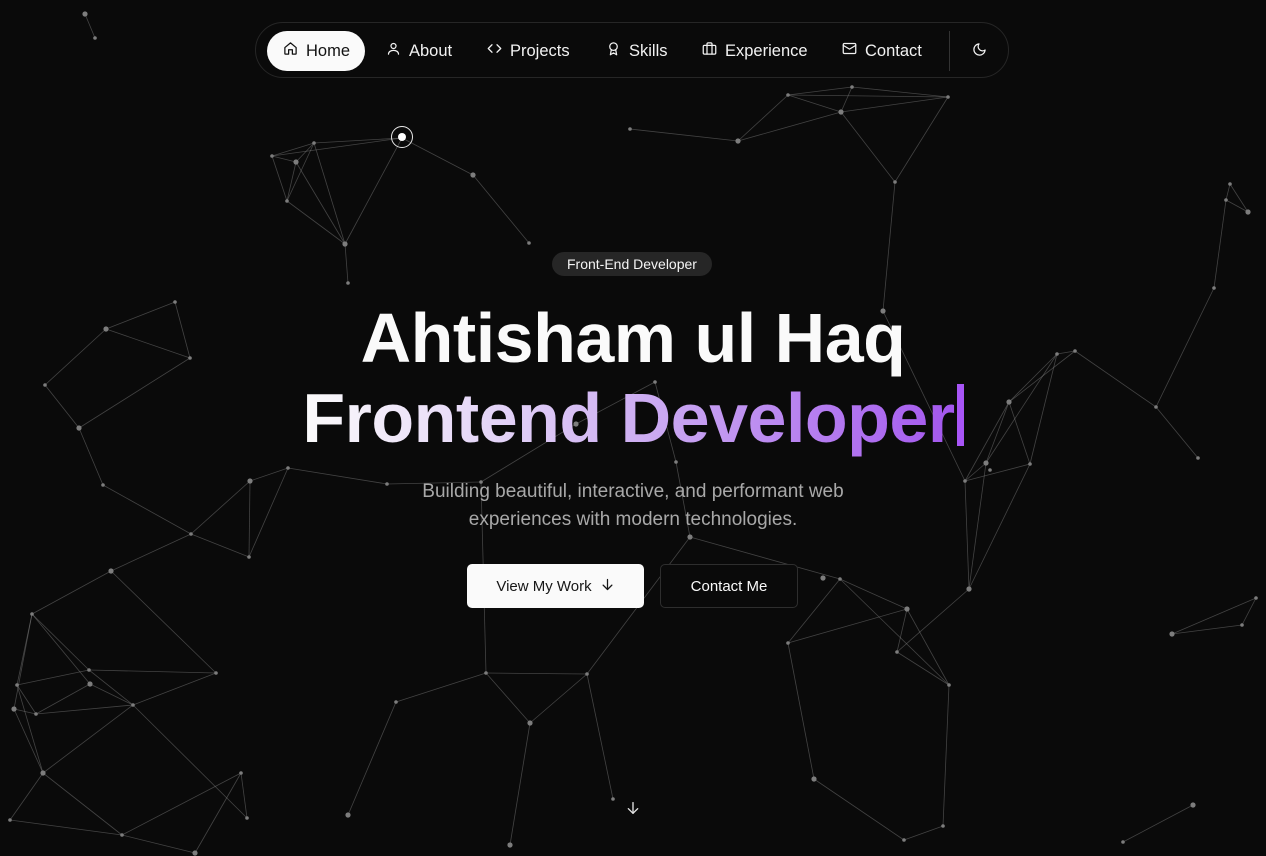 The image size is (1266, 856). What do you see at coordinates (540, 50) in the screenshot?
I see `nav-projects-label: Projects` at bounding box center [540, 50].